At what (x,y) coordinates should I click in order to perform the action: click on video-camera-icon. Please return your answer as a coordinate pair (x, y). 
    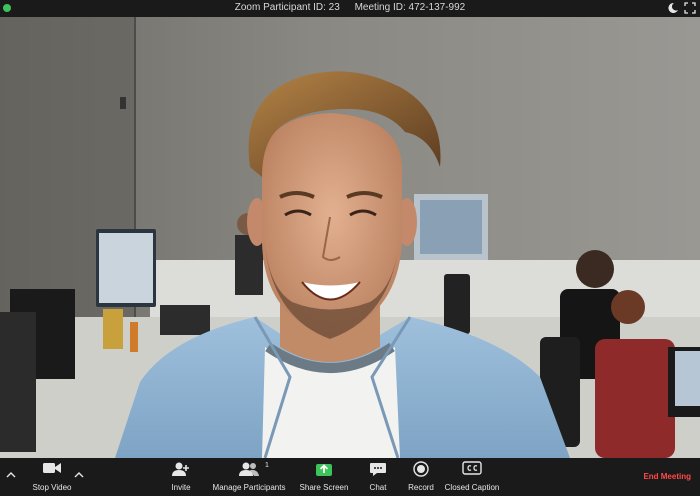
    Looking at the image, I should click on (52, 468).